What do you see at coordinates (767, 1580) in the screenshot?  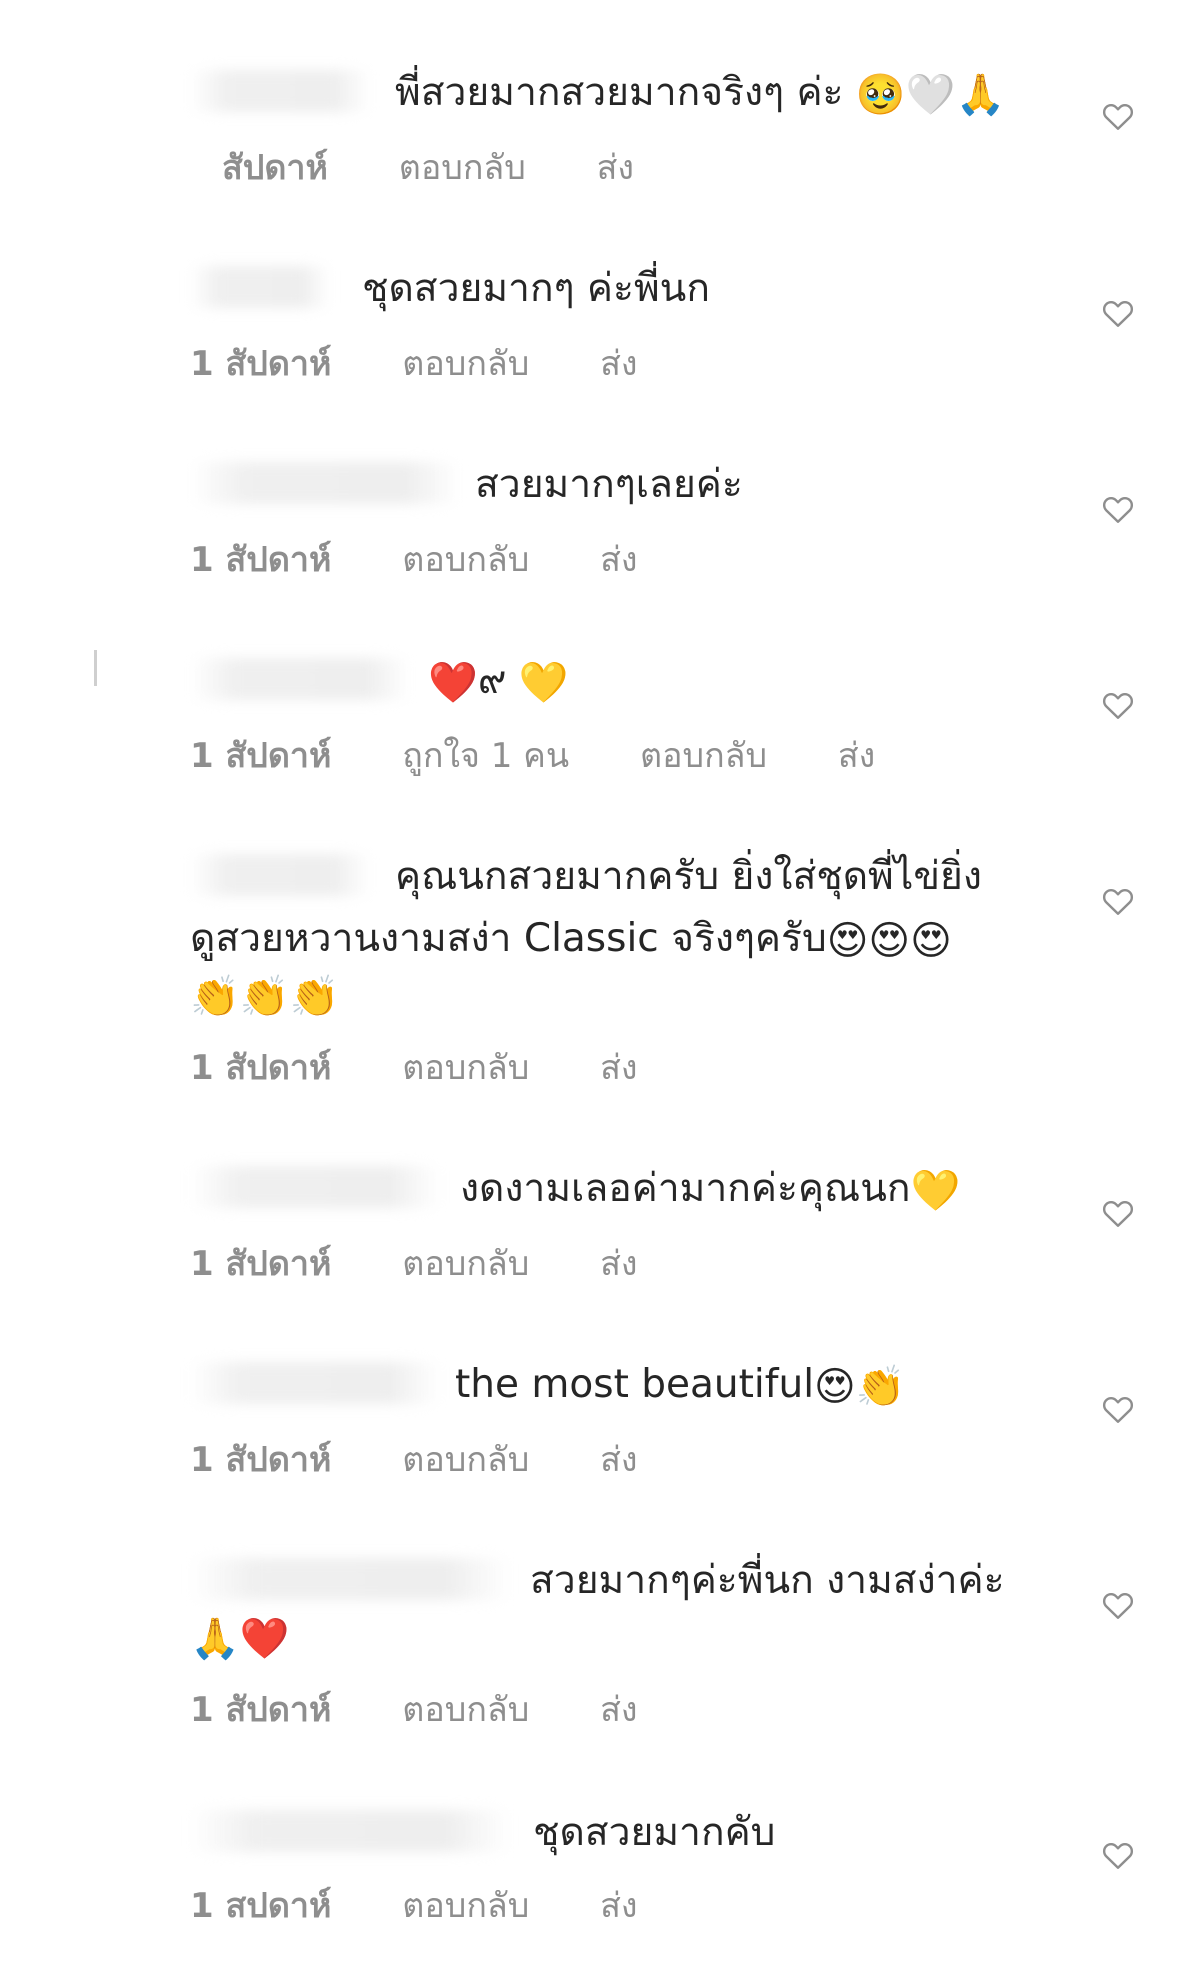 I see `comment-text: สวยมากๆค่ะพี่นก งามสง่าค่ะ` at bounding box center [767, 1580].